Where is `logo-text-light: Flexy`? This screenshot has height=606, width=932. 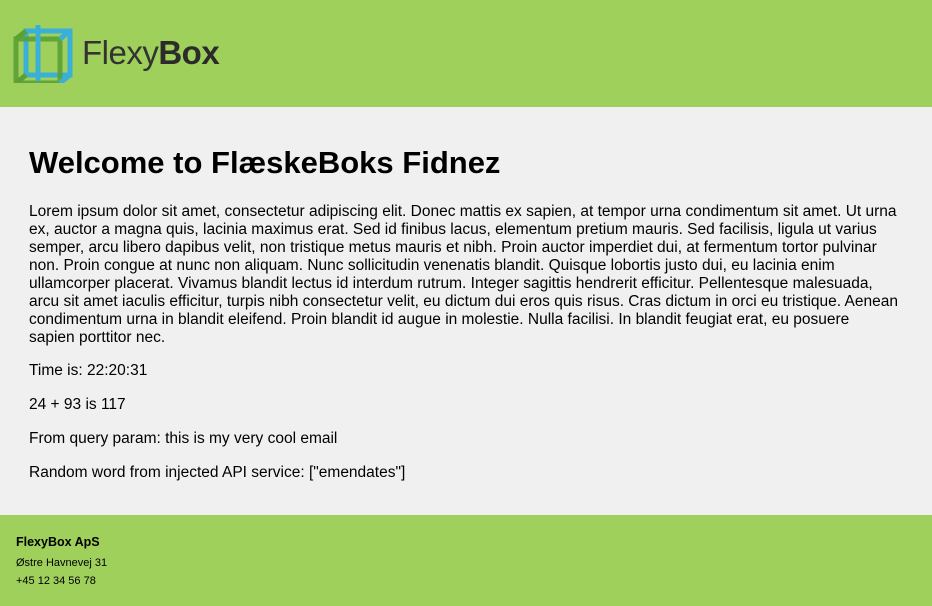 logo-text-light: Flexy is located at coordinates (120, 52).